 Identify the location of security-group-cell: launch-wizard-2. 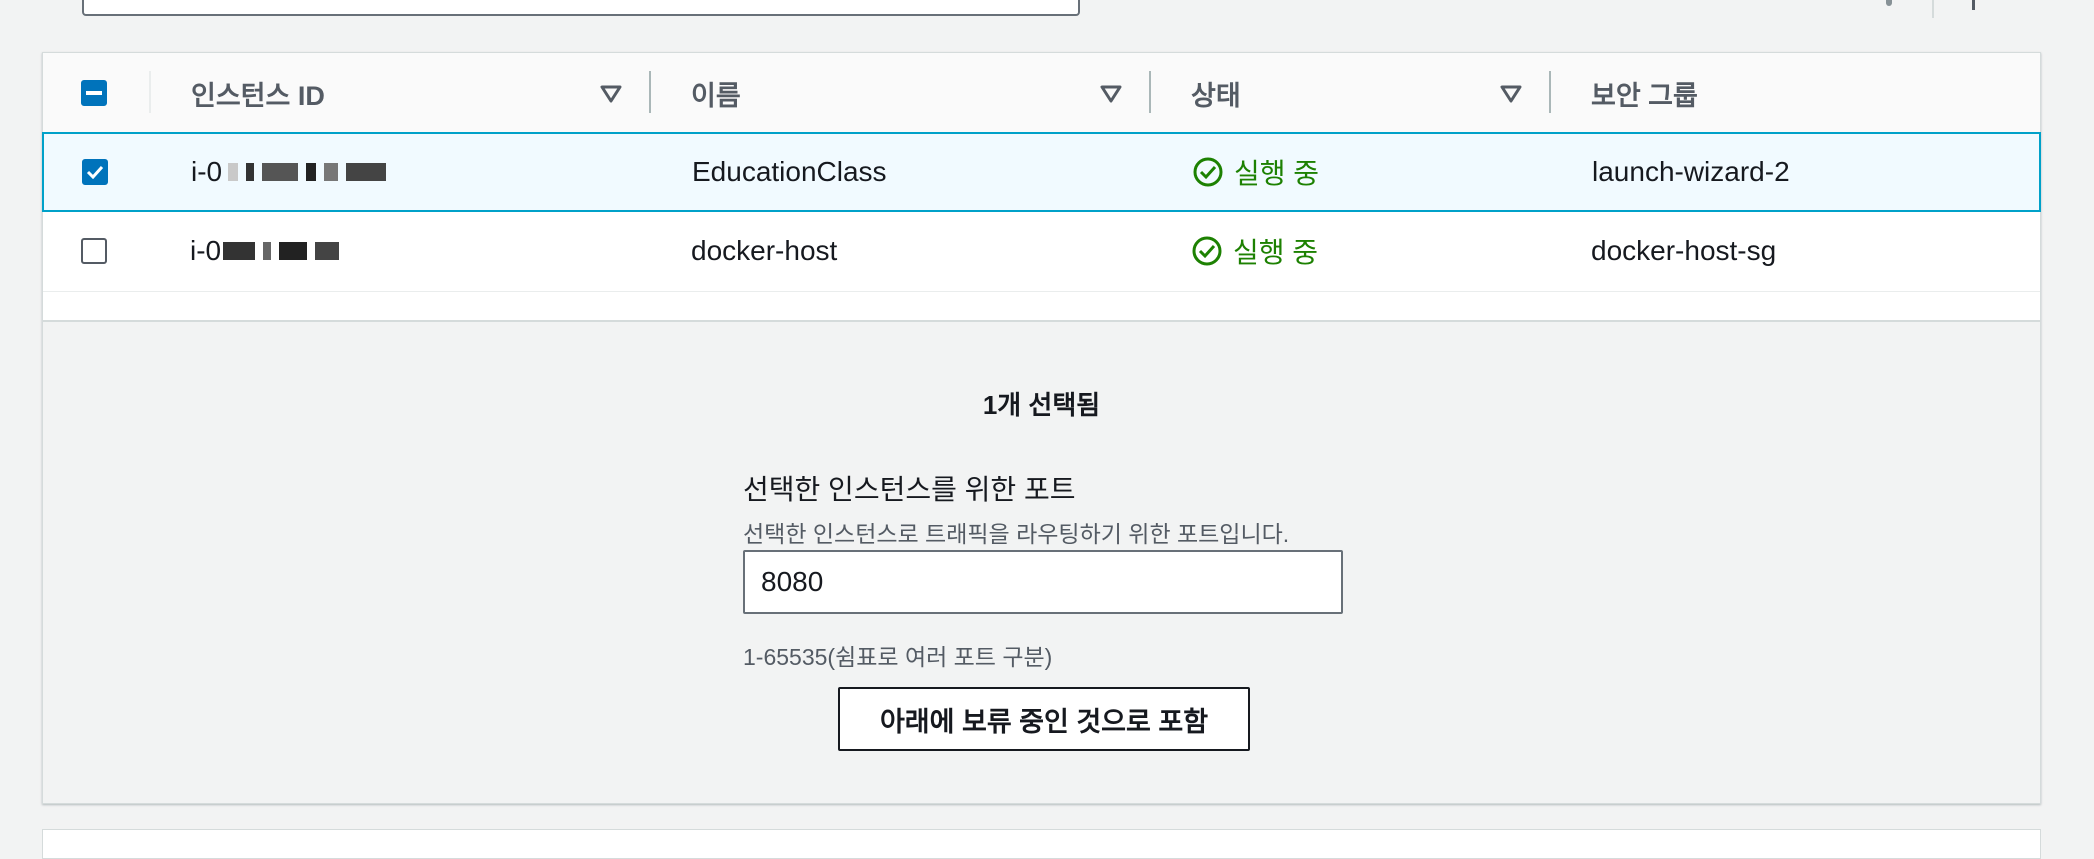
(1691, 172).